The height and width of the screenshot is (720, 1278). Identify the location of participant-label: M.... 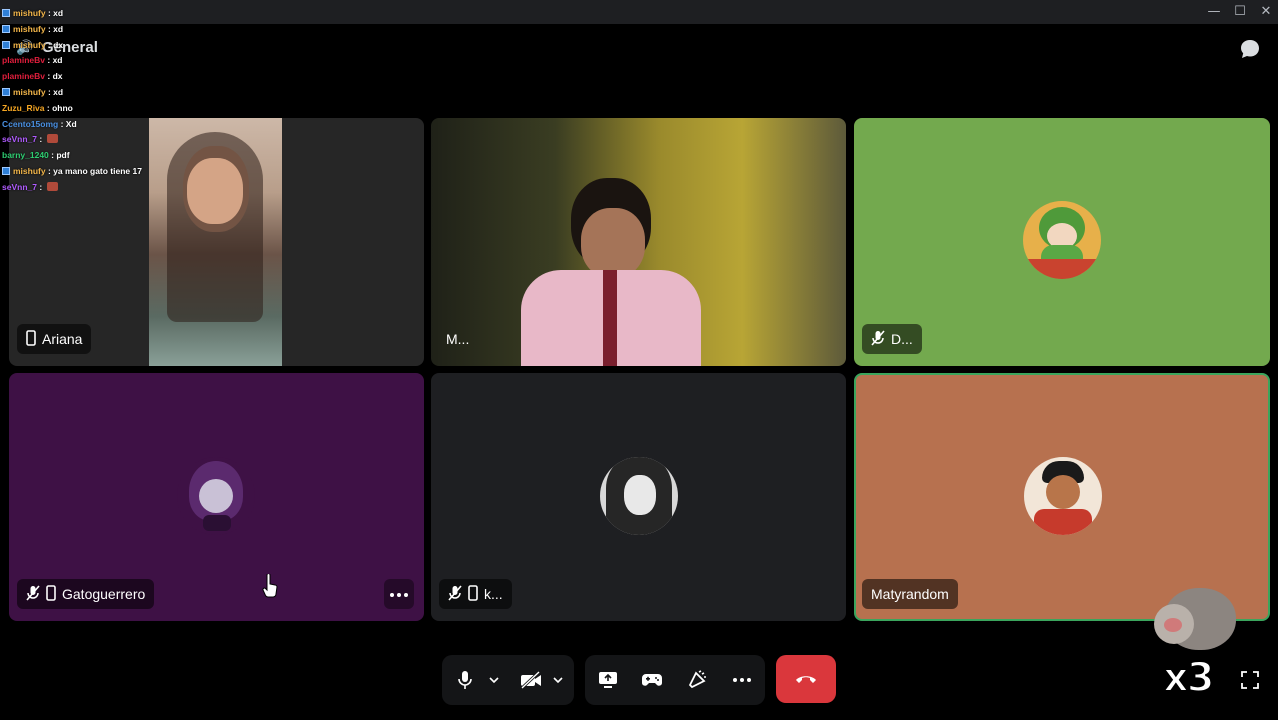
(457, 339).